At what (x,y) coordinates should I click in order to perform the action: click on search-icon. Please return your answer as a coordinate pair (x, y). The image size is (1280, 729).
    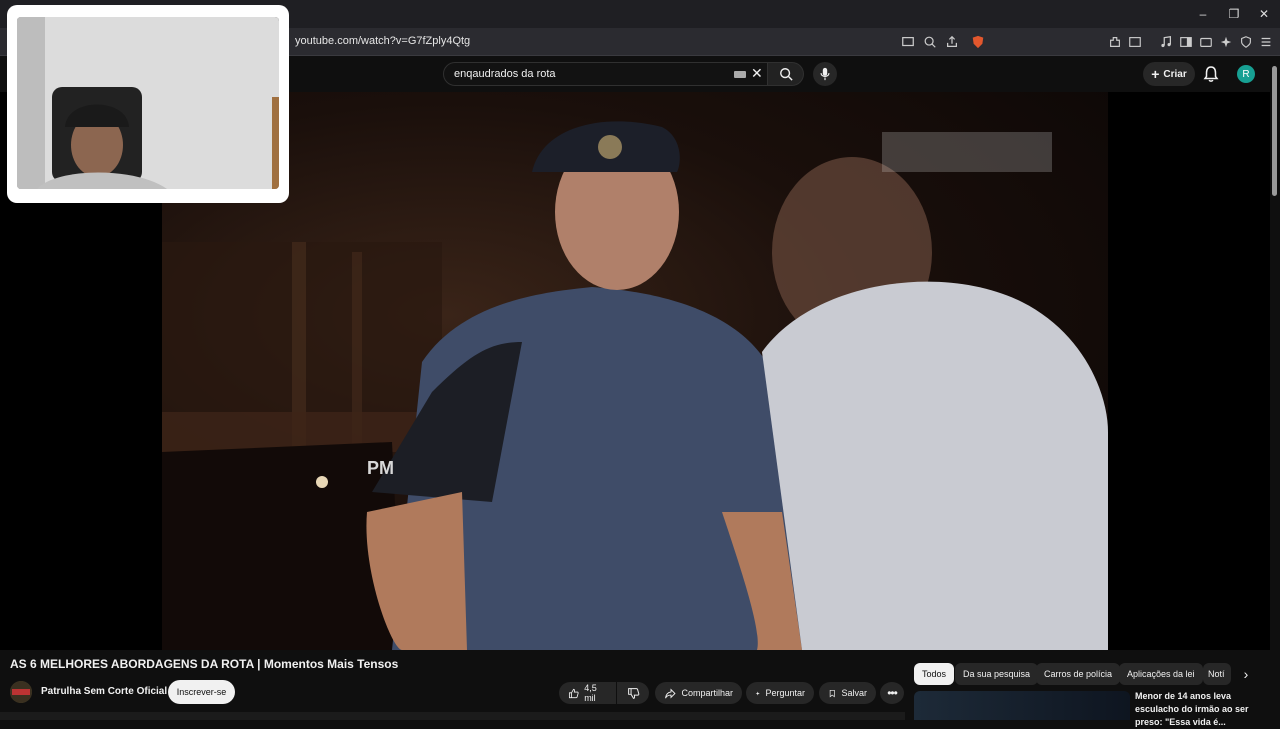
    Looking at the image, I should click on (786, 74).